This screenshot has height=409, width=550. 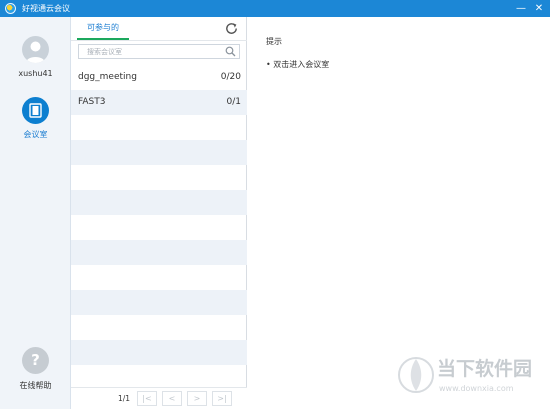 What do you see at coordinates (107, 77) in the screenshot?
I see `meeting-name: dgg_meeting` at bounding box center [107, 77].